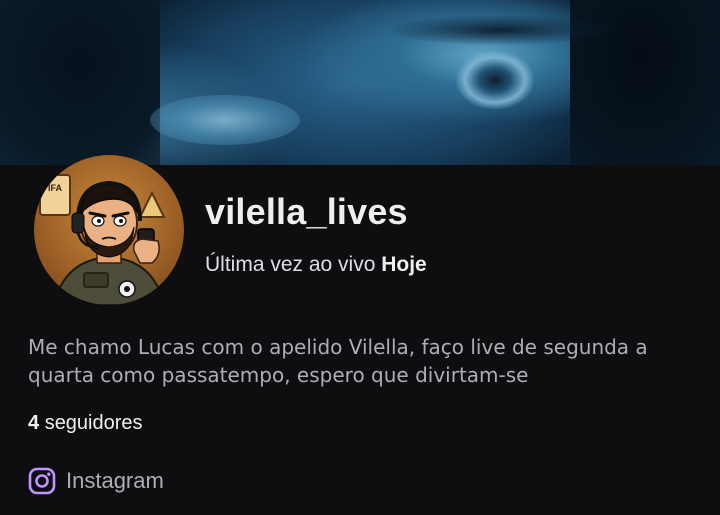 This screenshot has width=720, height=515. Describe the element at coordinates (225, 120) in the screenshot. I see `banner-eye-secondary` at that location.